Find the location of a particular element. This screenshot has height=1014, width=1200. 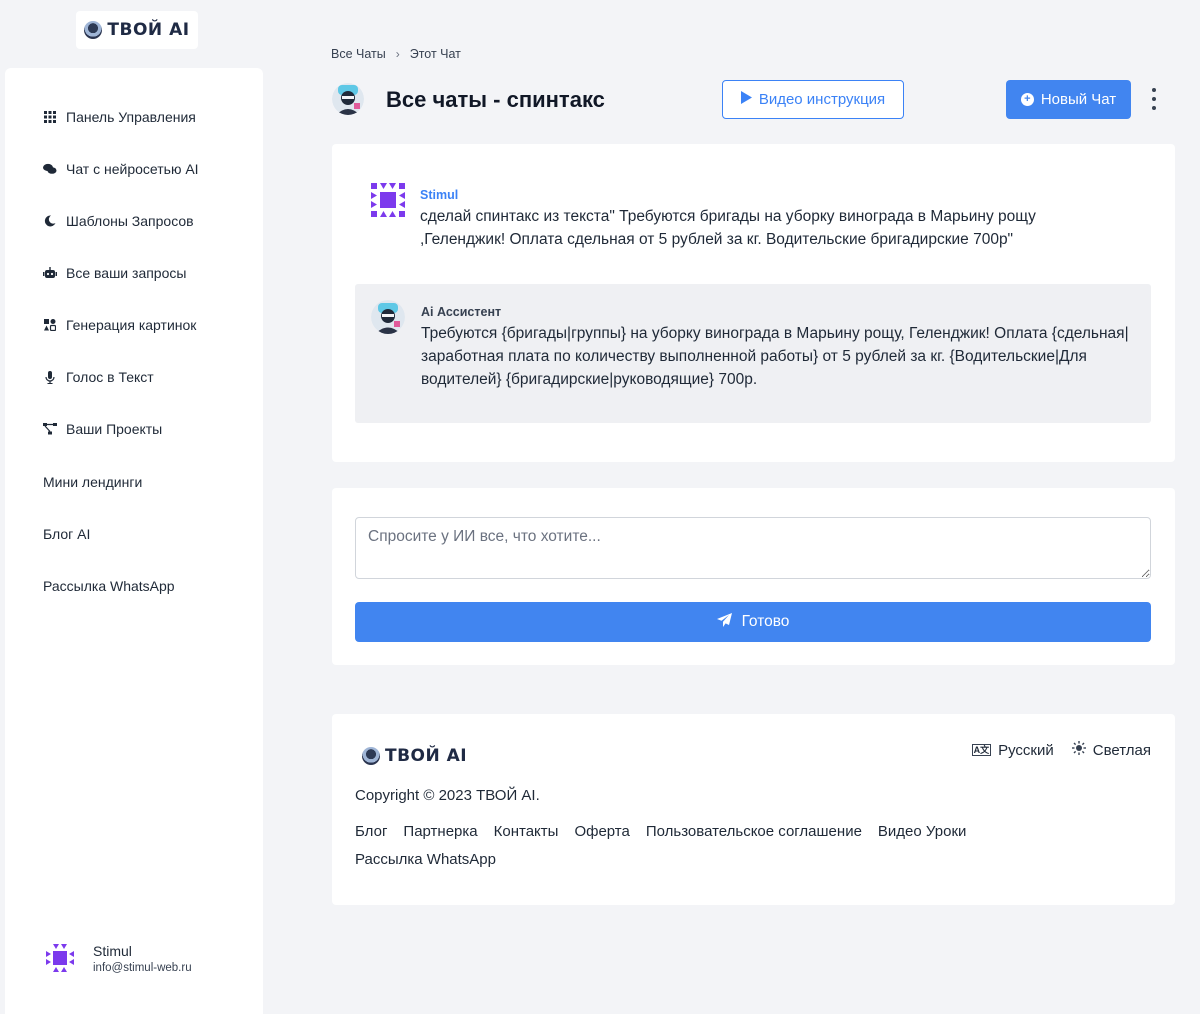

prompt-form: Готово is located at coordinates (753, 576).